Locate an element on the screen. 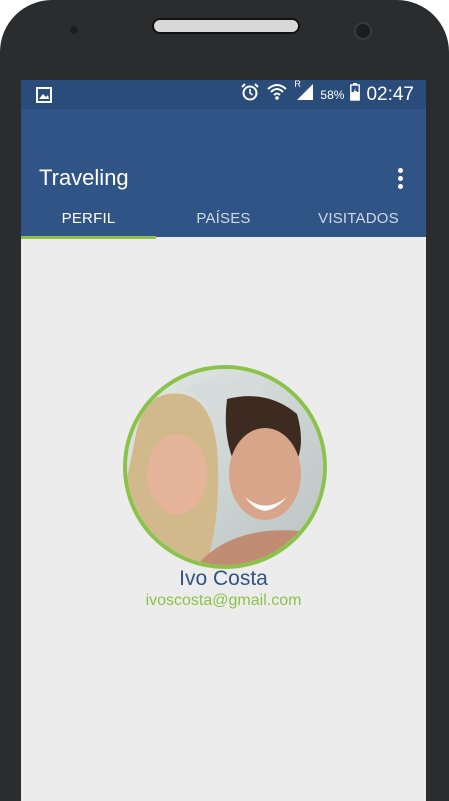 This screenshot has height=801, width=449. profile-email: ivoscosta@gmail.com is located at coordinates (223, 600).